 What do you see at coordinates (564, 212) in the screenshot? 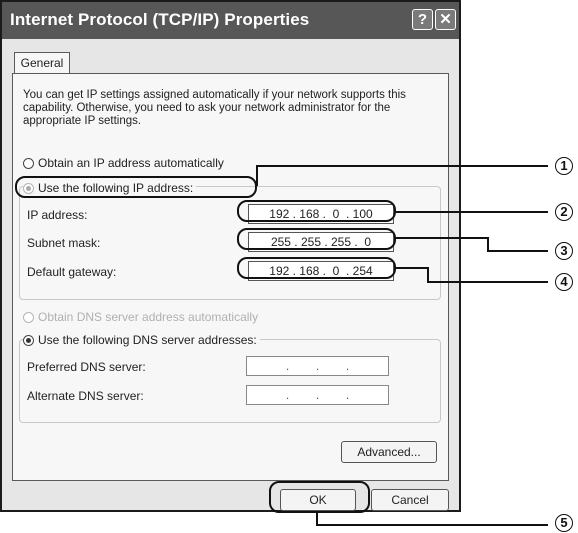
I see `callout-number-2: 2` at bounding box center [564, 212].